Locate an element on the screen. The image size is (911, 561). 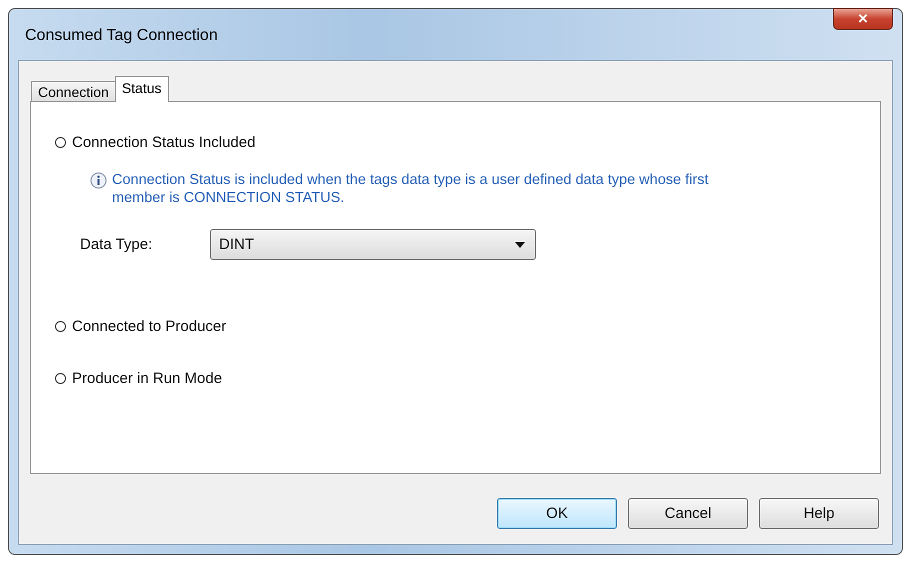
info-text: Connection Status is included when the tags data type is a user defined data type whose first member is CONNECTION STATUS. is located at coordinates (411, 189).